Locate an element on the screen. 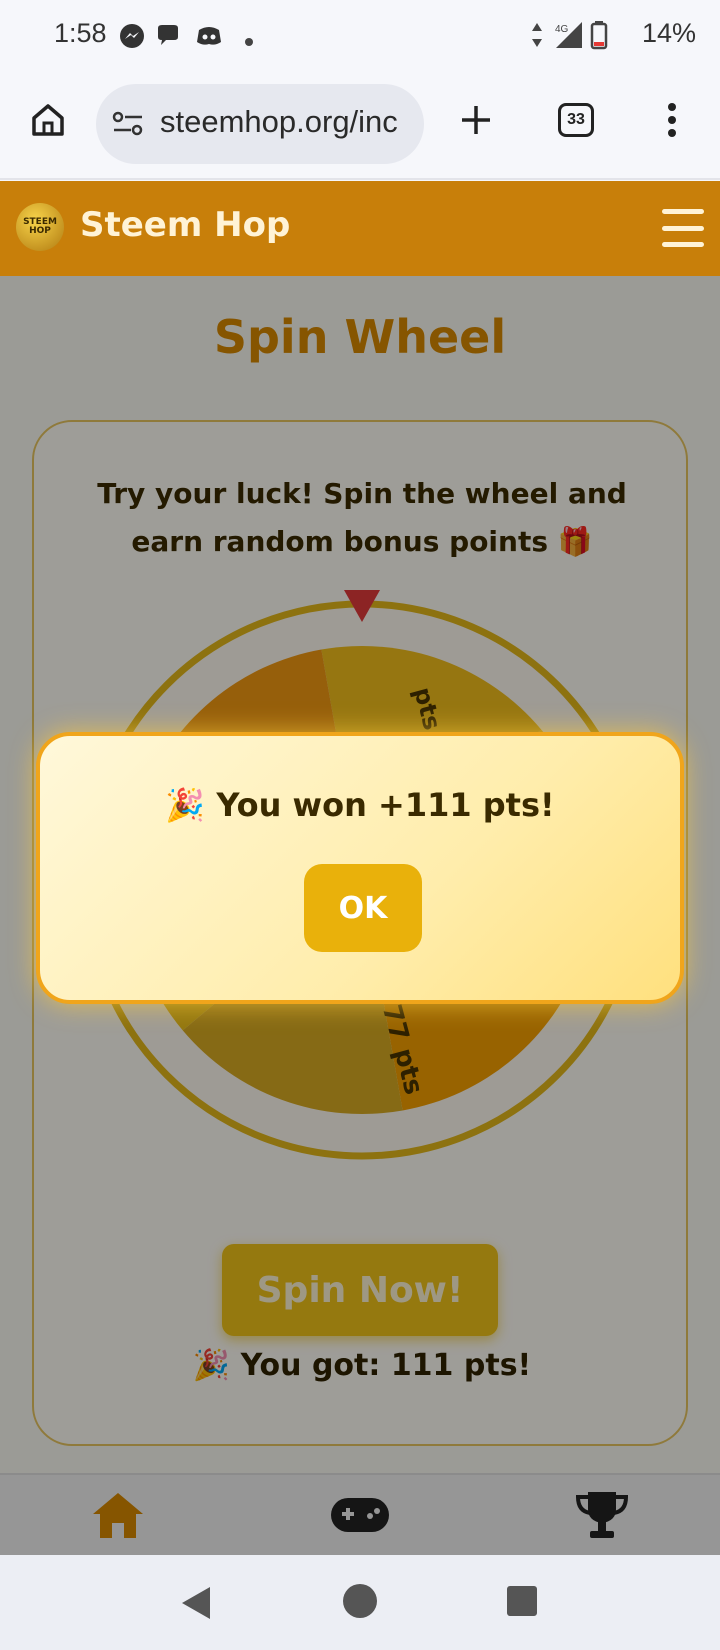  battery-icon is located at coordinates (599, 37).